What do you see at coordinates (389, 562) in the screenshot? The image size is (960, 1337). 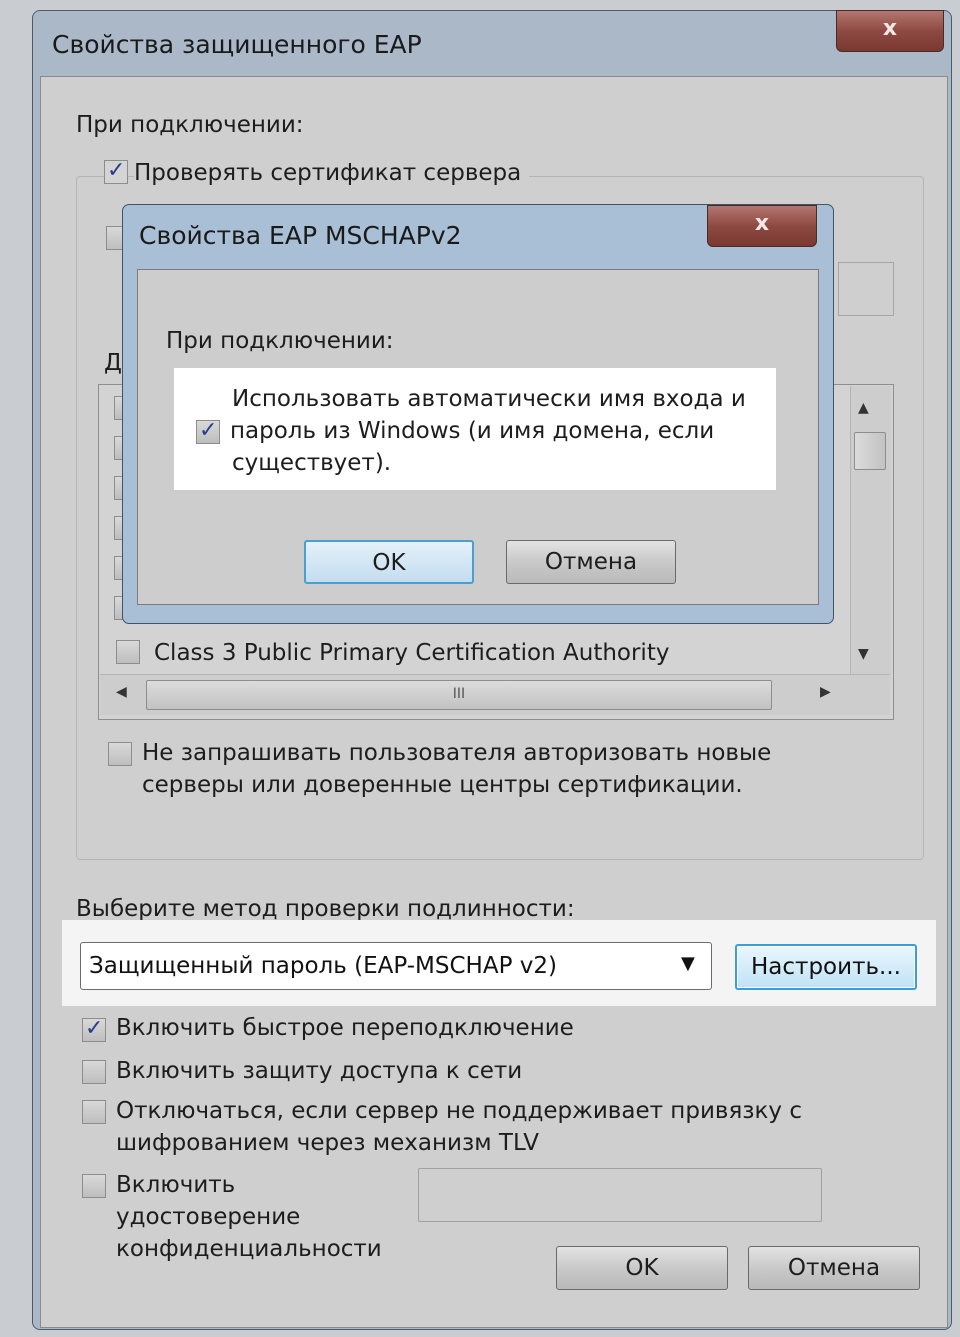 I see `inner-ok-button: OK` at bounding box center [389, 562].